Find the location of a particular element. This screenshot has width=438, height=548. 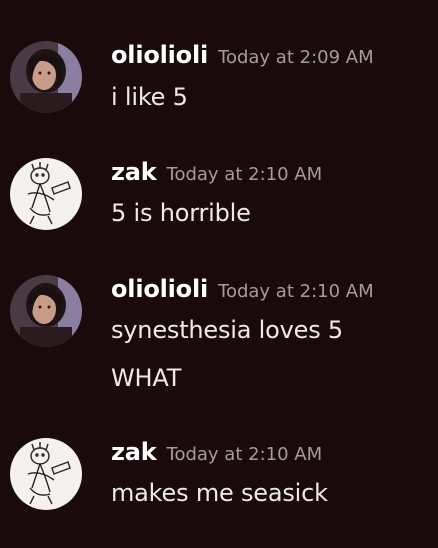

user-avatar is located at coordinates (46, 474).